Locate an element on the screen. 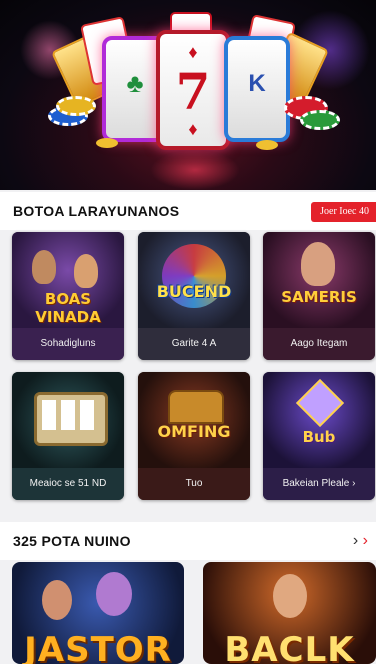 The width and height of the screenshot is (376, 664). carousel-arrows: › › is located at coordinates (360, 541).